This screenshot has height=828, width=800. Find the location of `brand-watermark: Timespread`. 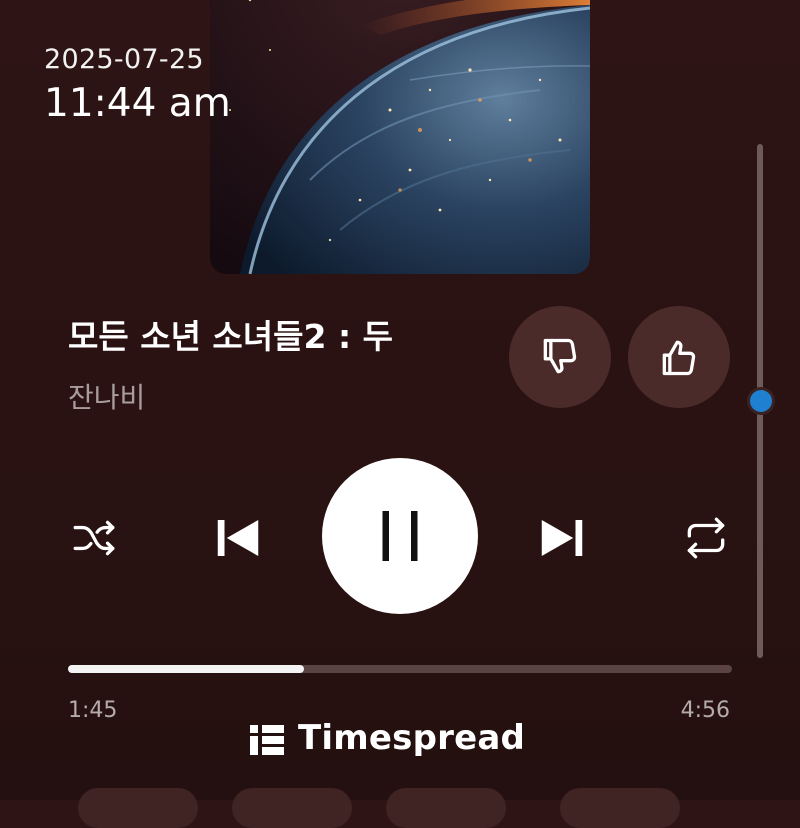

brand-watermark: Timespread is located at coordinates (387, 738).